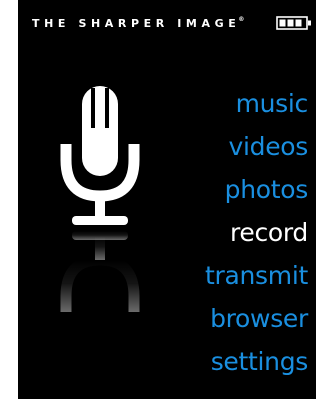  I want to click on menu-item-settings: settings, so click(208, 361).